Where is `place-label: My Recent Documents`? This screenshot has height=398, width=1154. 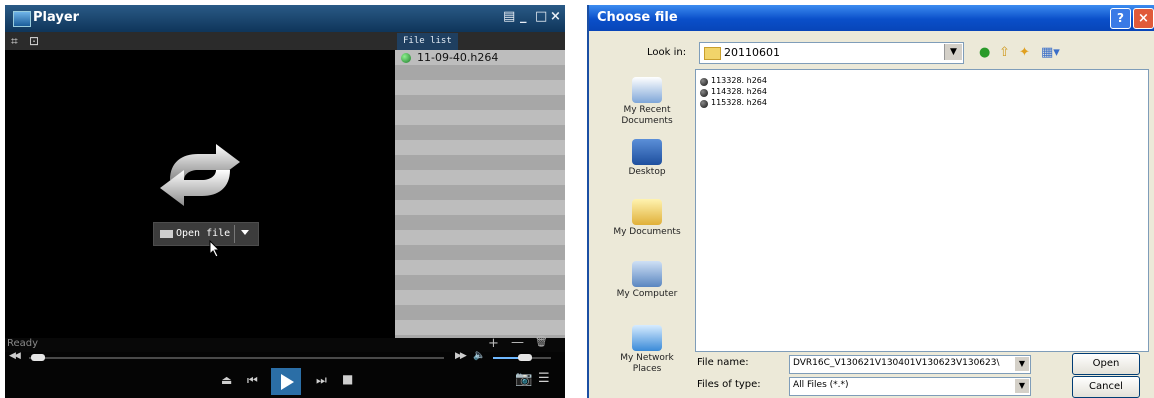
place-label: My Recent Documents is located at coordinates (647, 115).